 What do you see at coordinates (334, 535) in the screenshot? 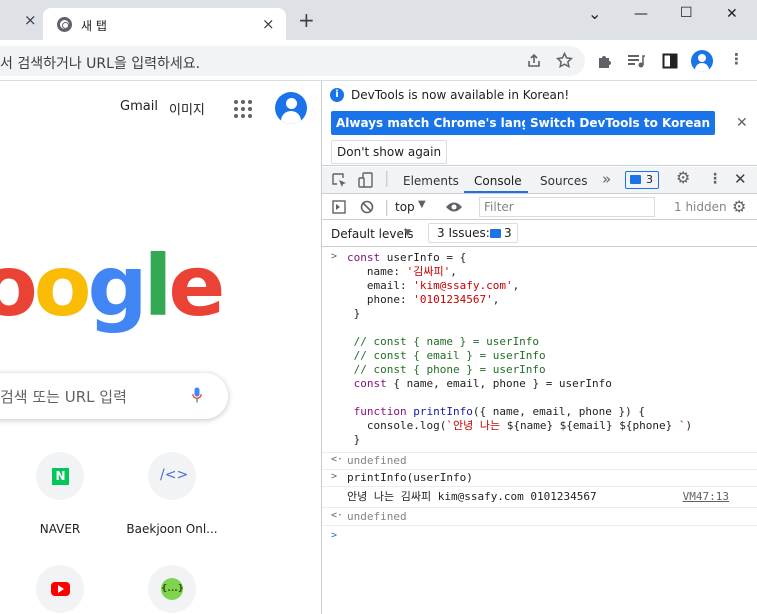
I see `prompt-chevron-icon: >` at bounding box center [334, 535].